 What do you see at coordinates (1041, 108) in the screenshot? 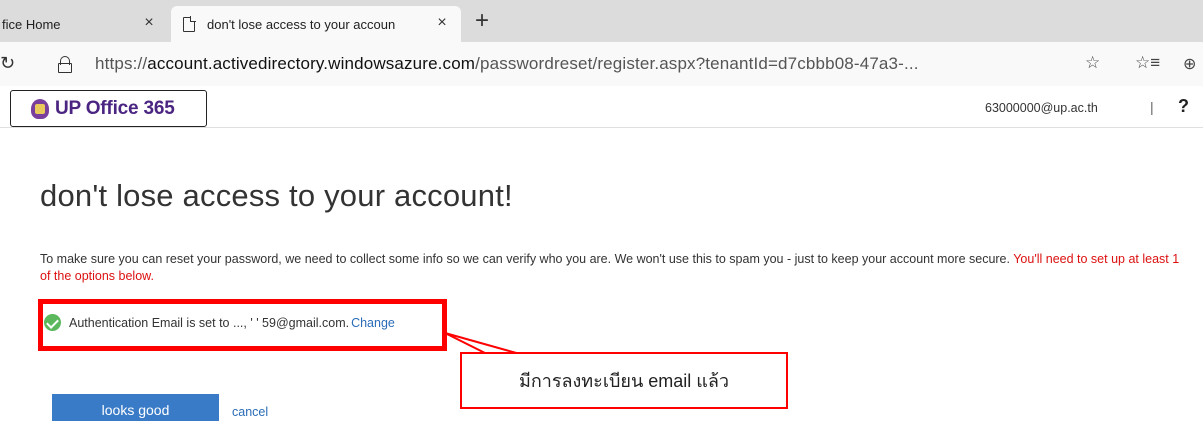
I see `user-email: 63000000@up.ac.th` at bounding box center [1041, 108].